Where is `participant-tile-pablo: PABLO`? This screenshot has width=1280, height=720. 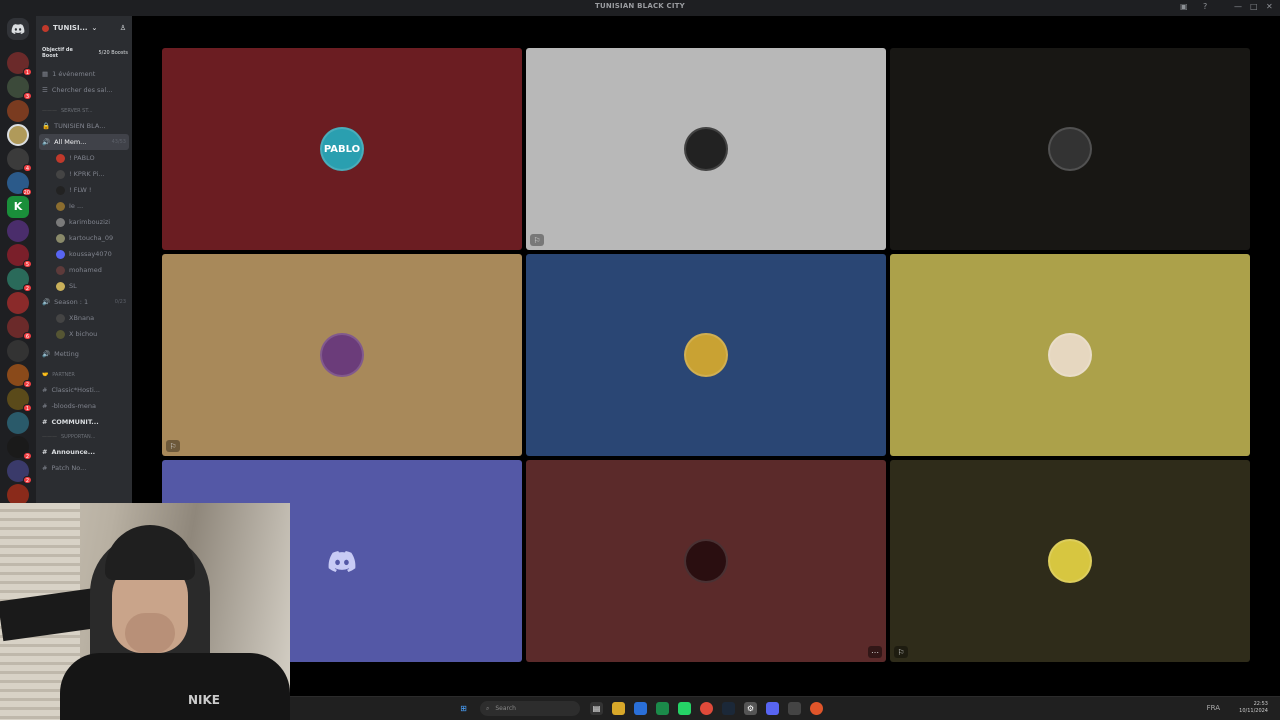 participant-tile-pablo: PABLO is located at coordinates (342, 149).